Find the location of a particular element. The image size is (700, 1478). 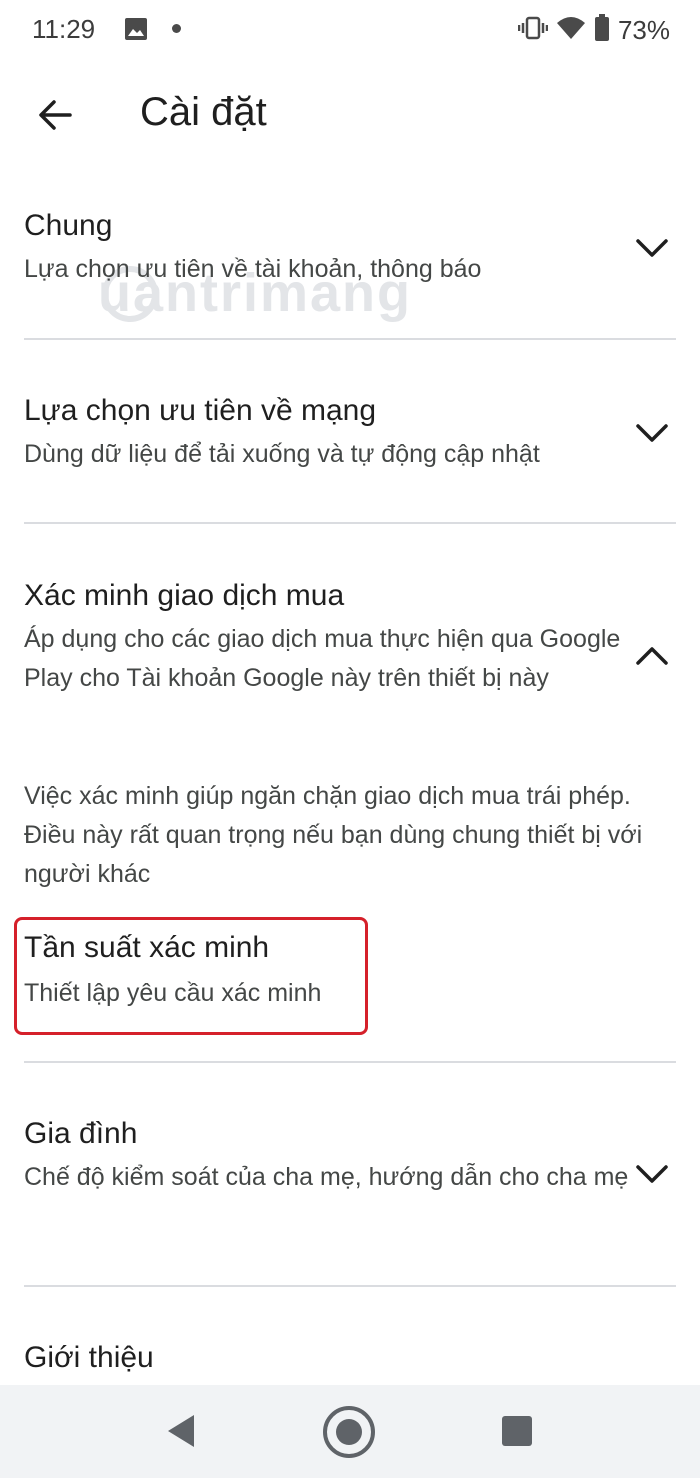

battery-percent: 73% is located at coordinates (643, 30).